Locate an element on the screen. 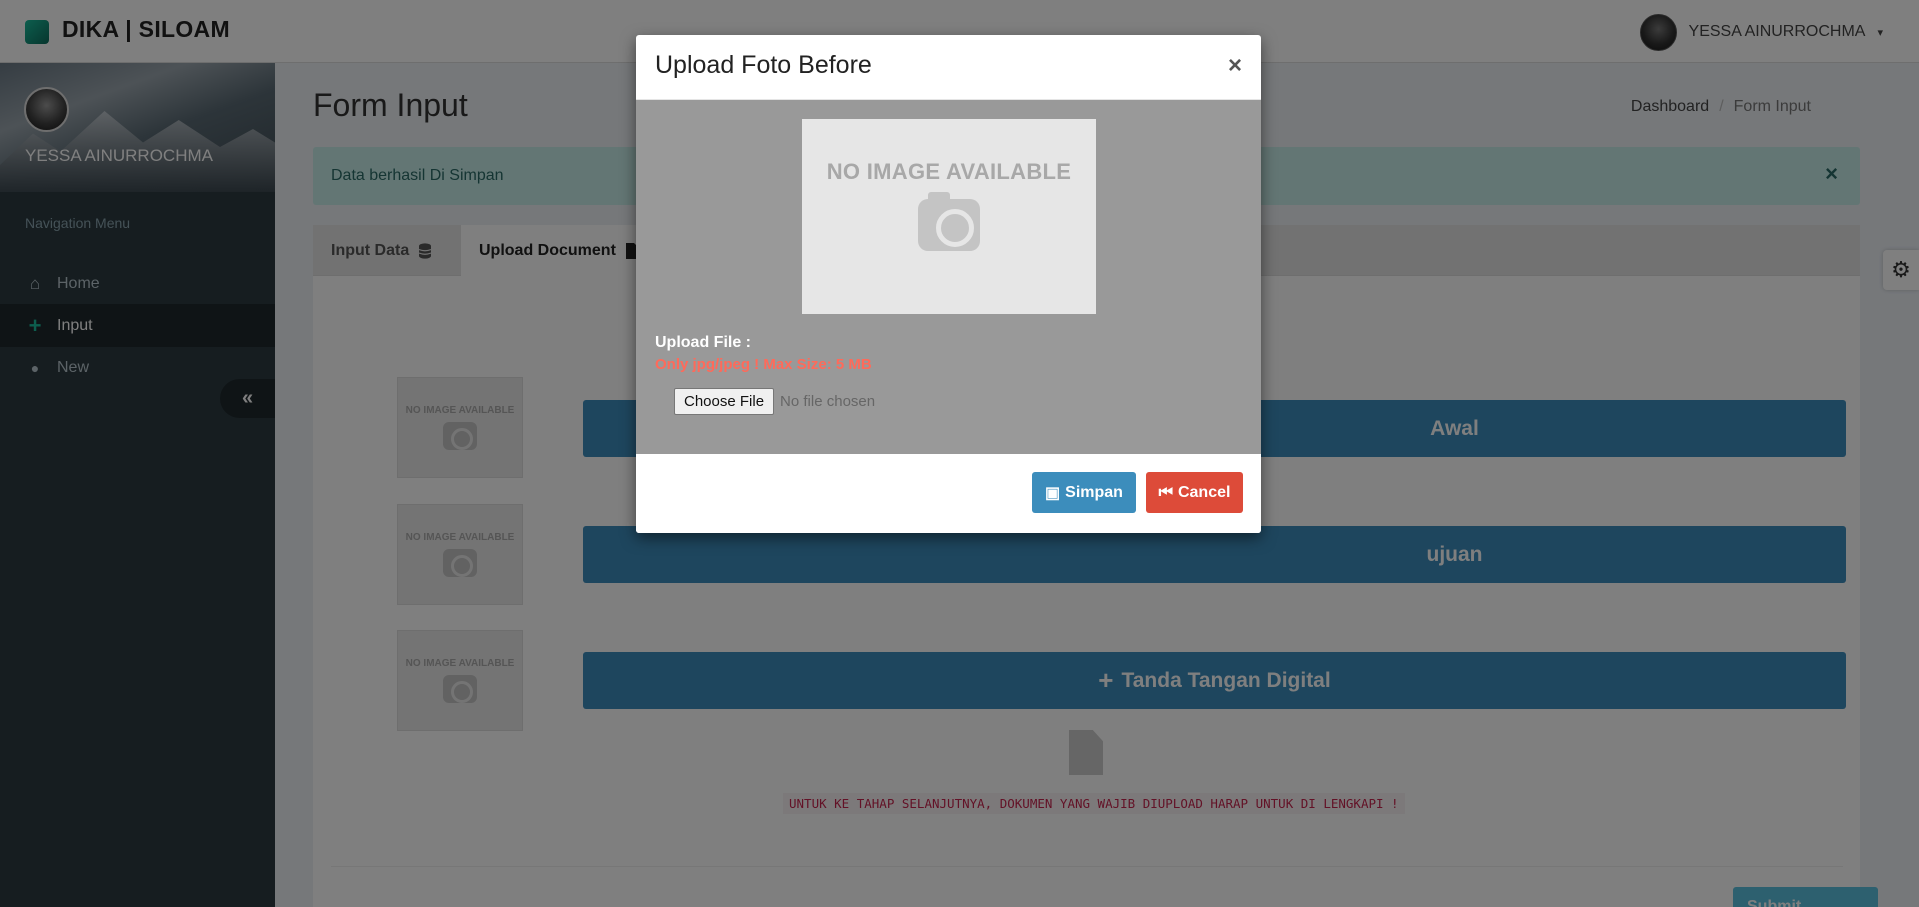 This screenshot has height=907, width=1919. cancel-button: ⏮ Cancel is located at coordinates (1194, 492).